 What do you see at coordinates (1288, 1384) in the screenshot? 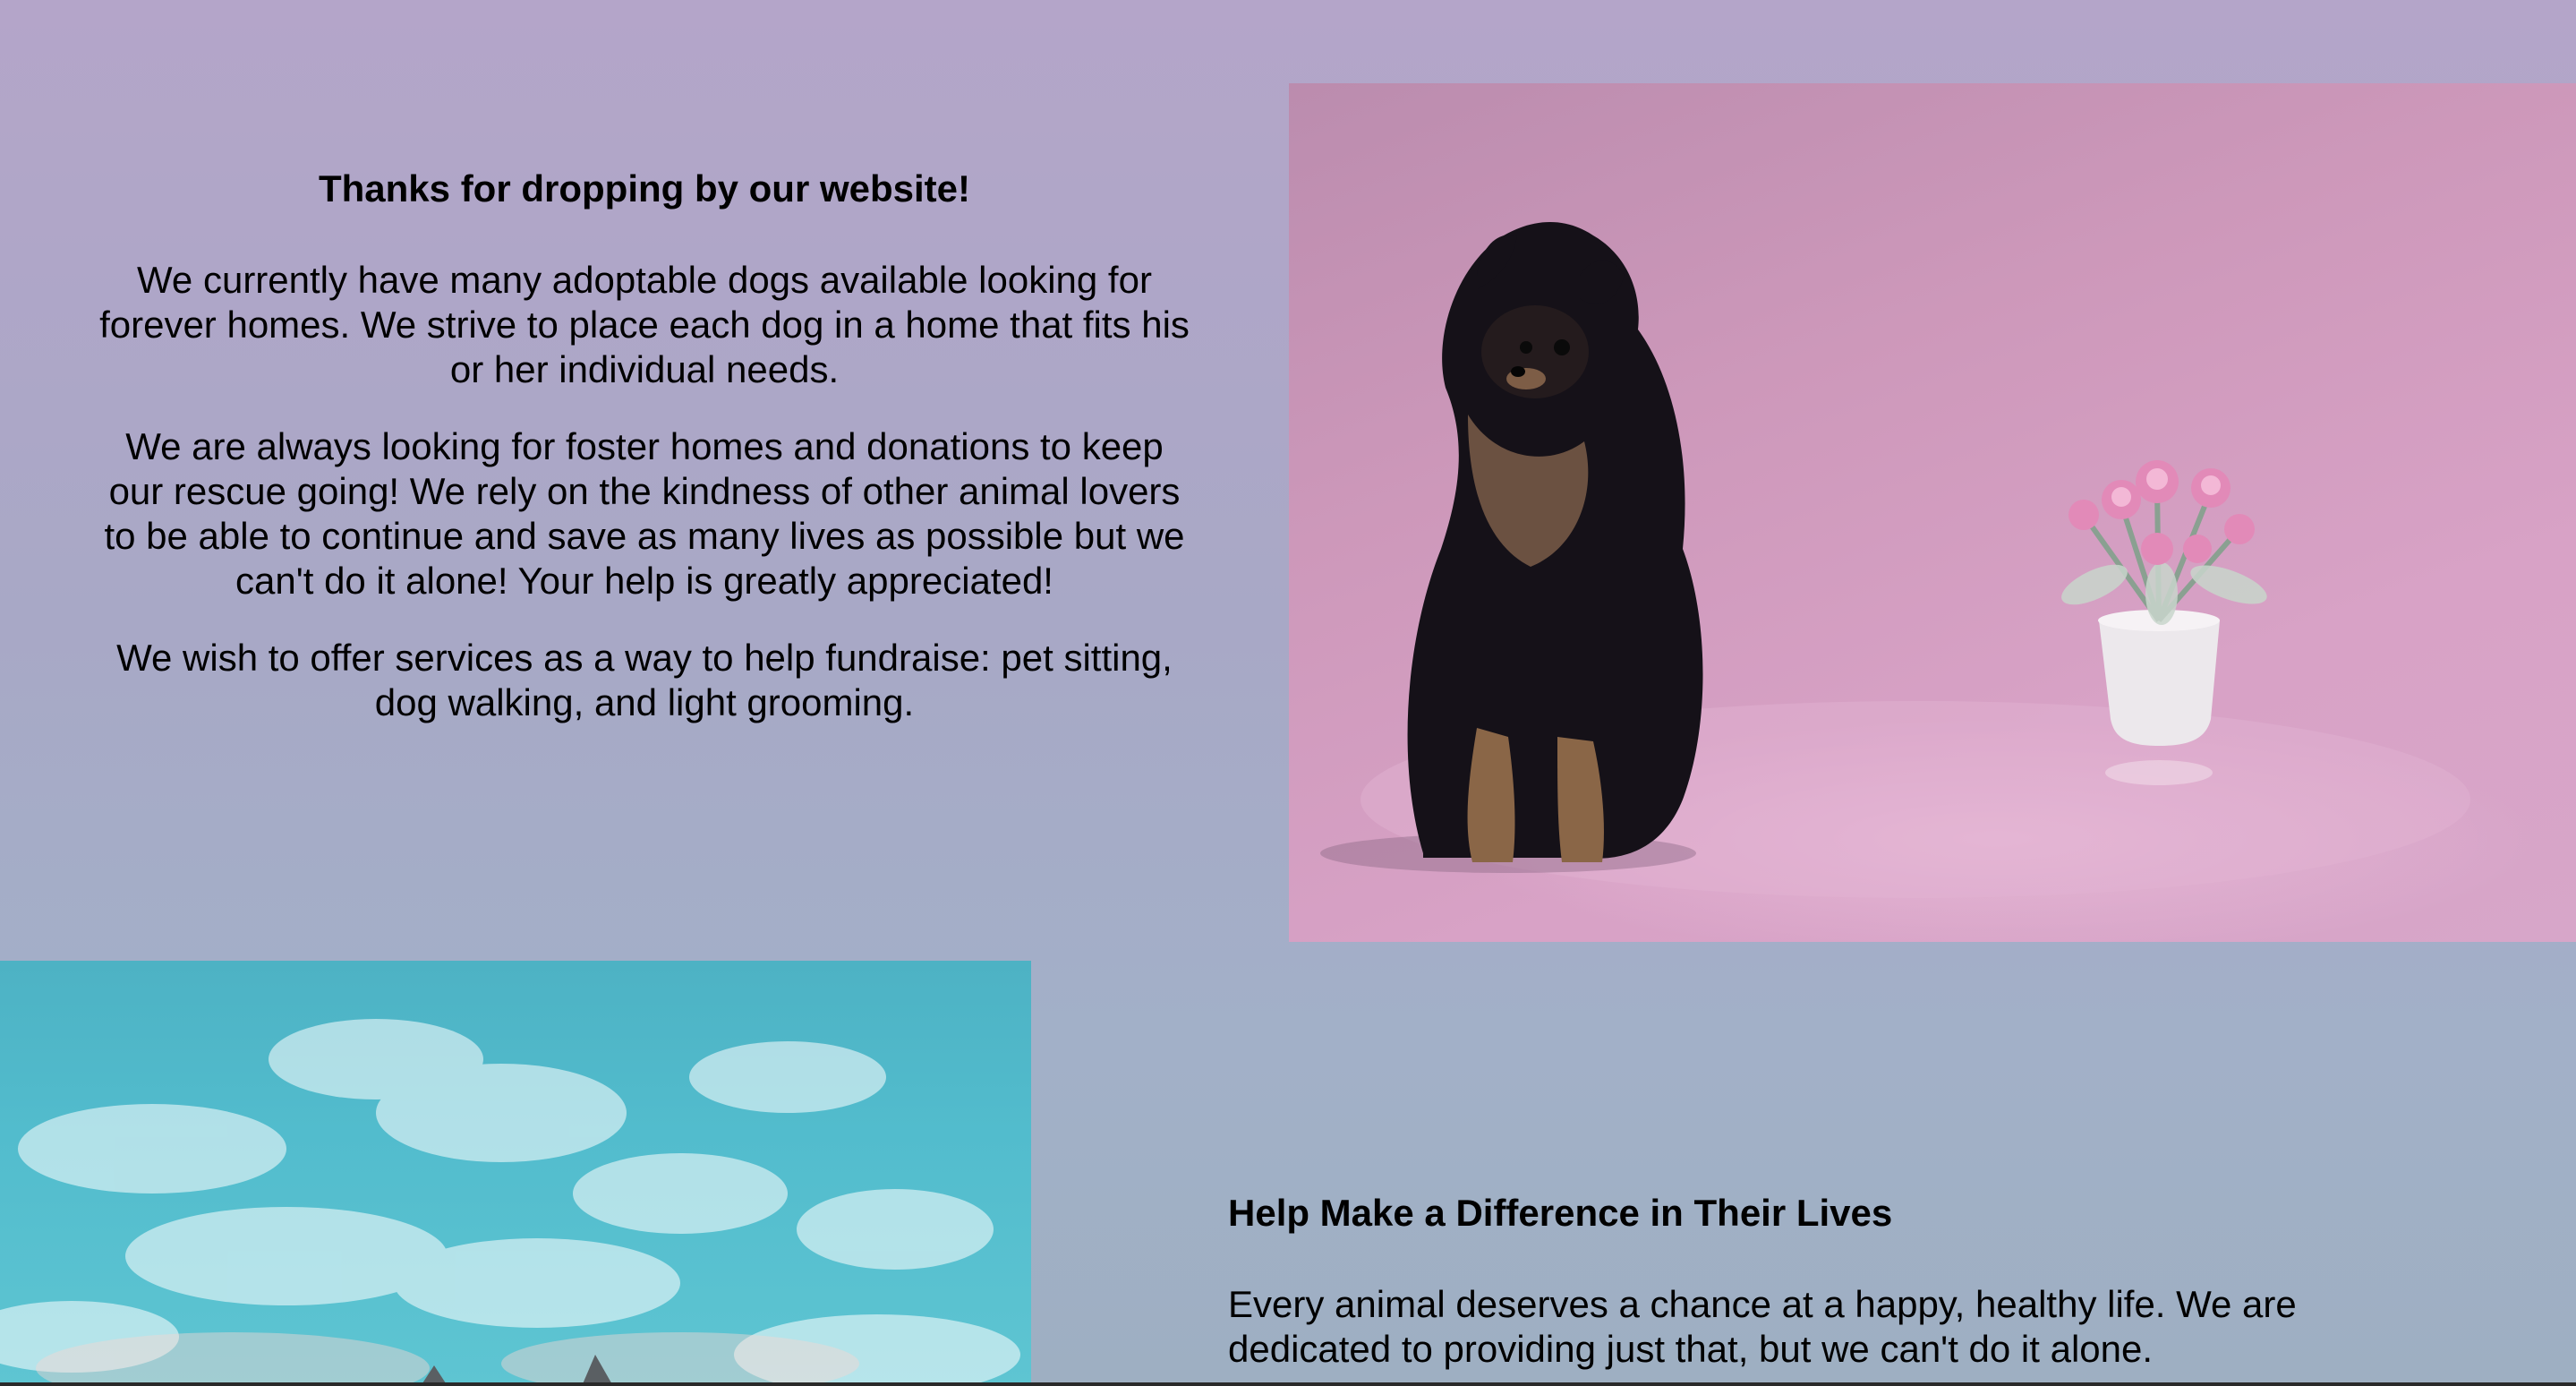
I see `window-bottom-edge` at bounding box center [1288, 1384].